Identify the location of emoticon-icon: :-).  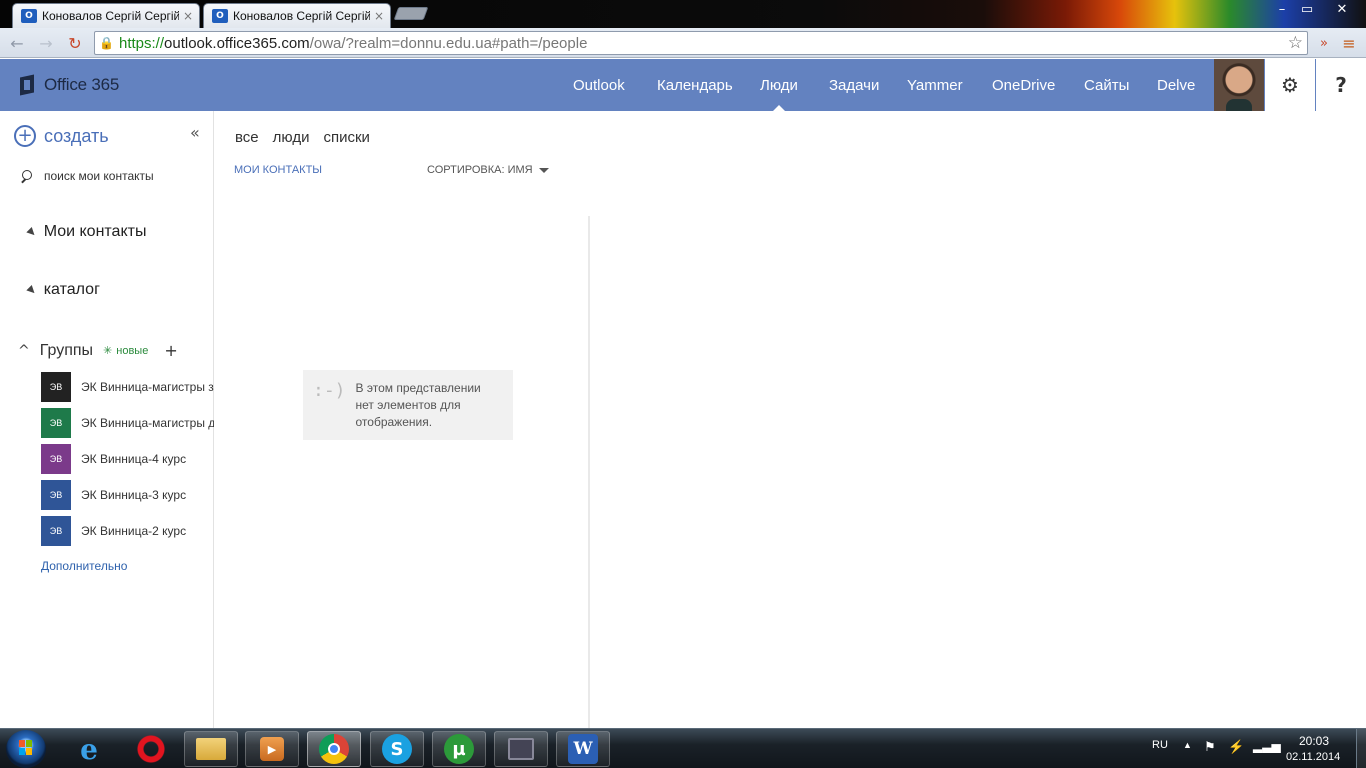
(329, 390).